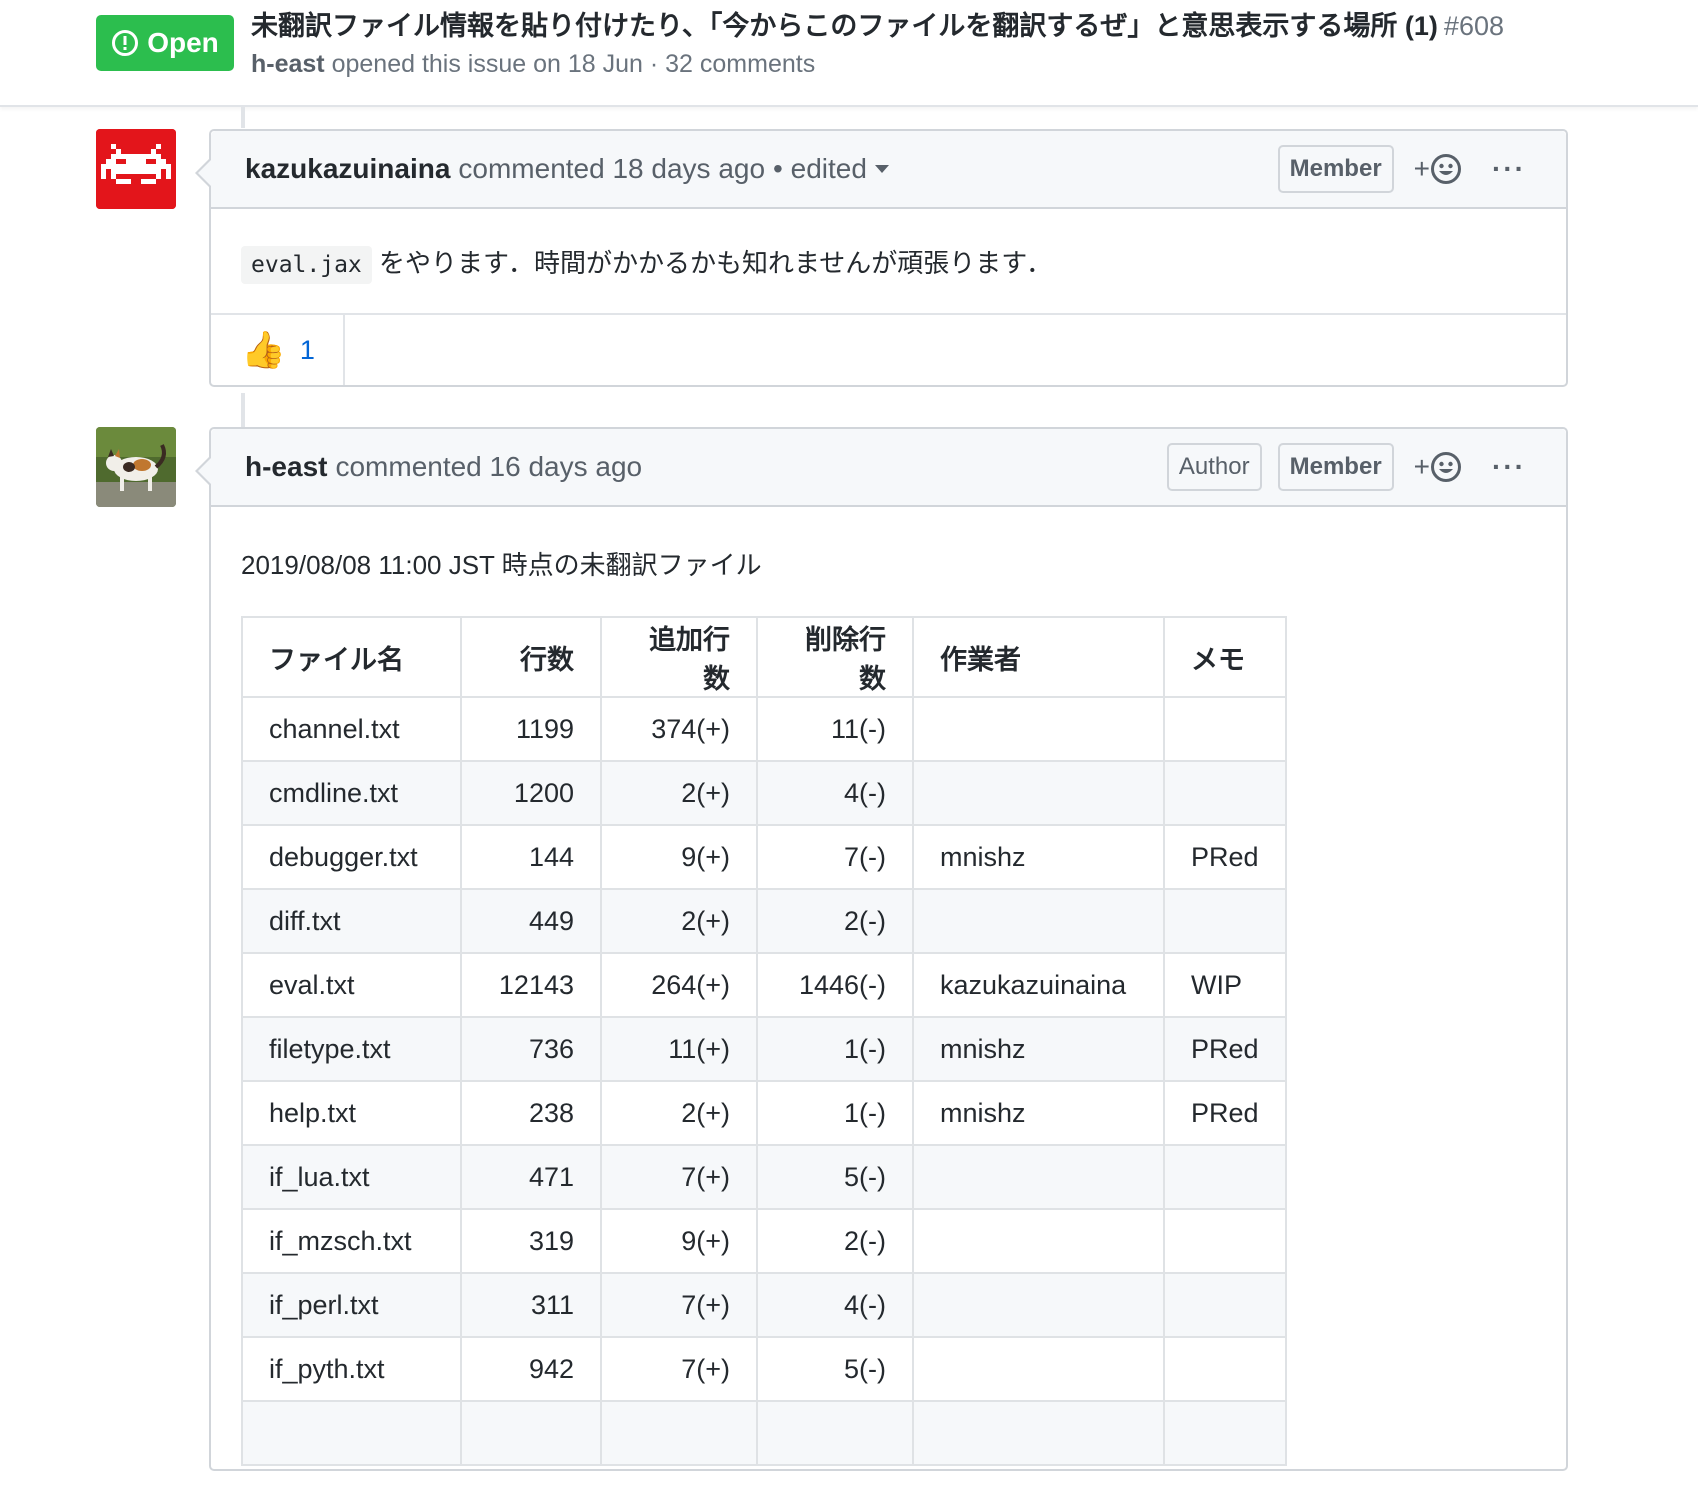  Describe the element at coordinates (351, 985) in the screenshot. I see `cell-filename: eval.txt` at that location.